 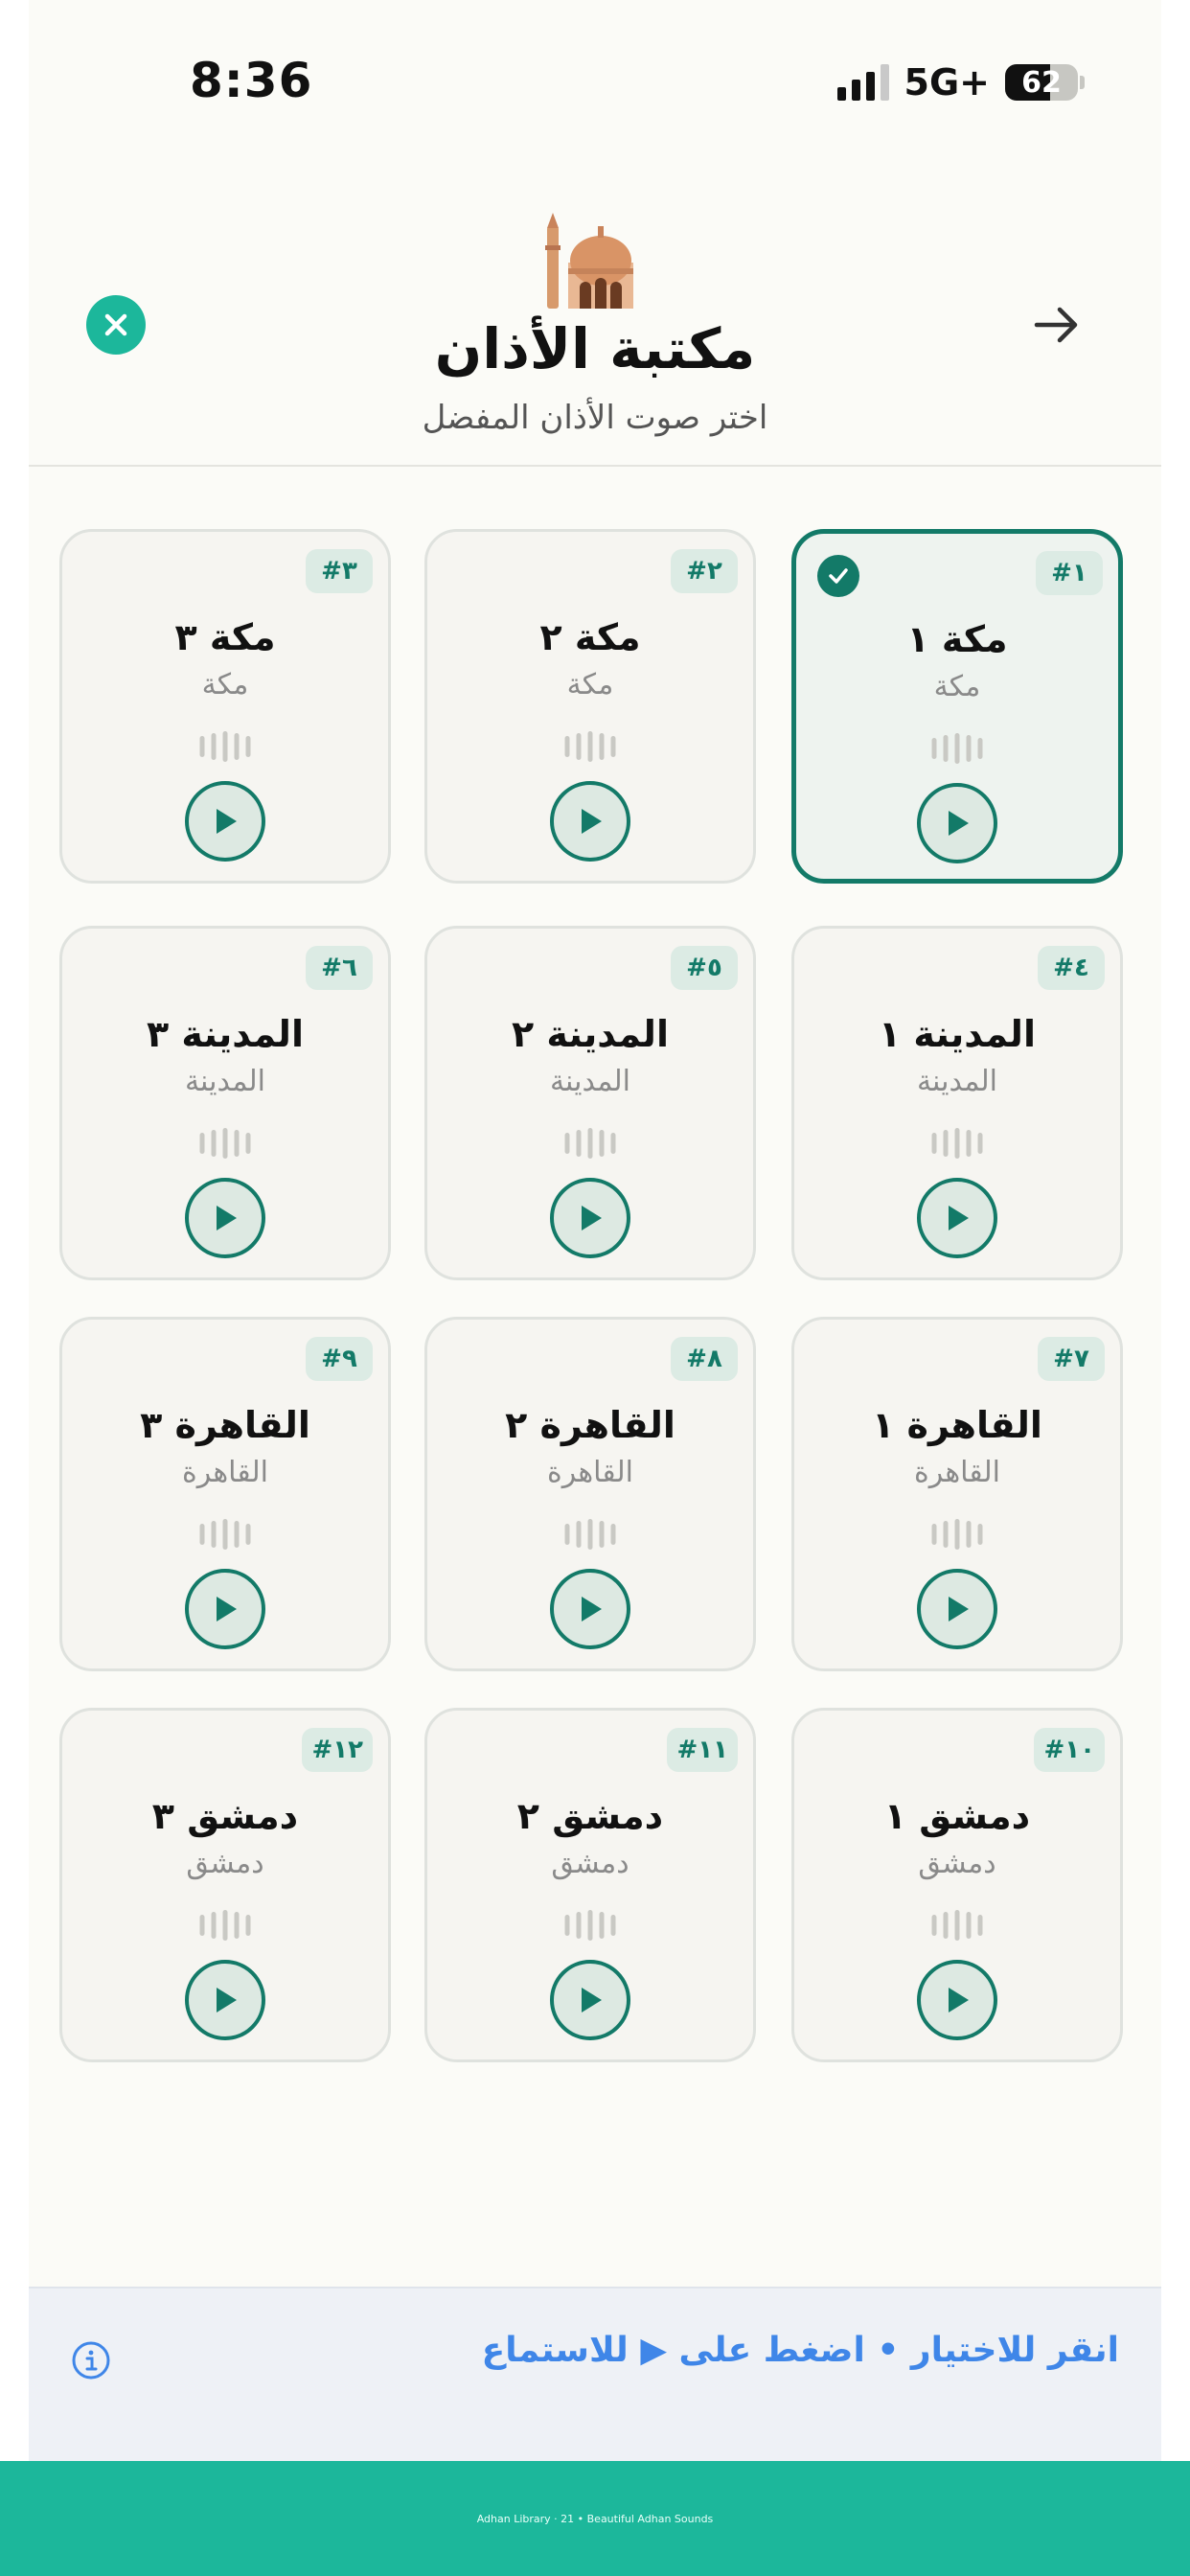 What do you see at coordinates (957, 1816) in the screenshot?
I see `card-title: دمشق ١` at bounding box center [957, 1816].